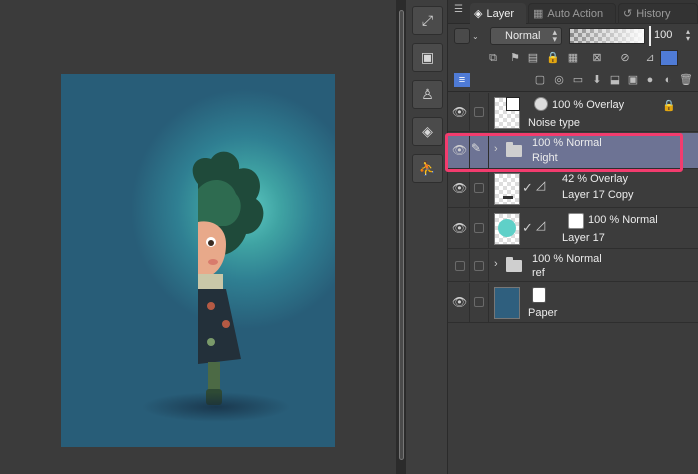 The image size is (698, 474). What do you see at coordinates (539, 295) in the screenshot?
I see `paper-badge-icon` at bounding box center [539, 295].